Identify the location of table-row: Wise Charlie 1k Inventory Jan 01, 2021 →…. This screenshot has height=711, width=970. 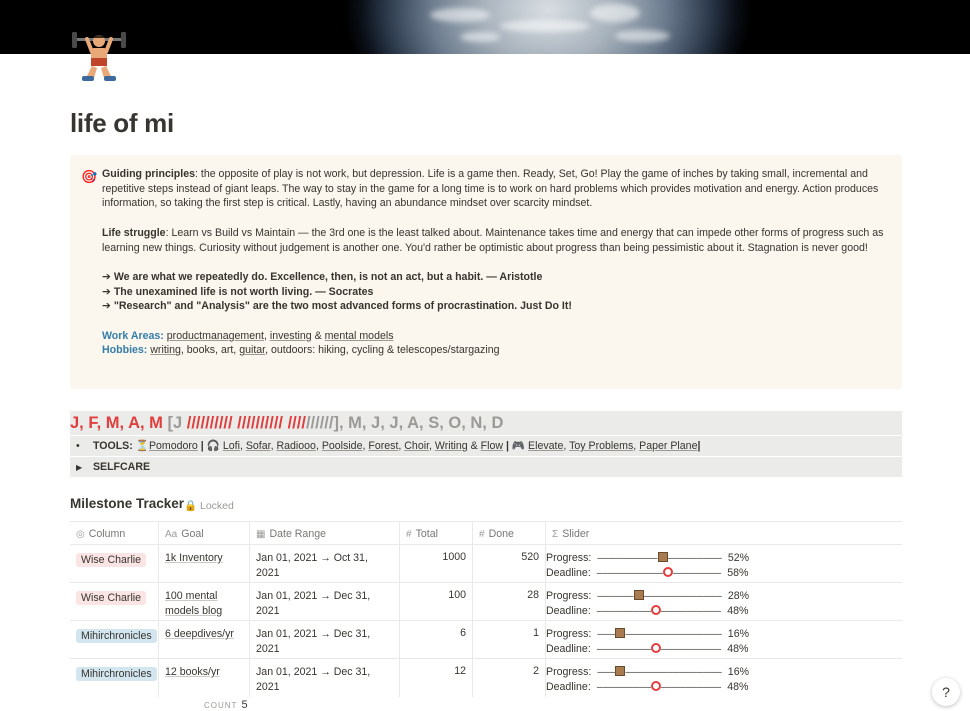
(486, 564).